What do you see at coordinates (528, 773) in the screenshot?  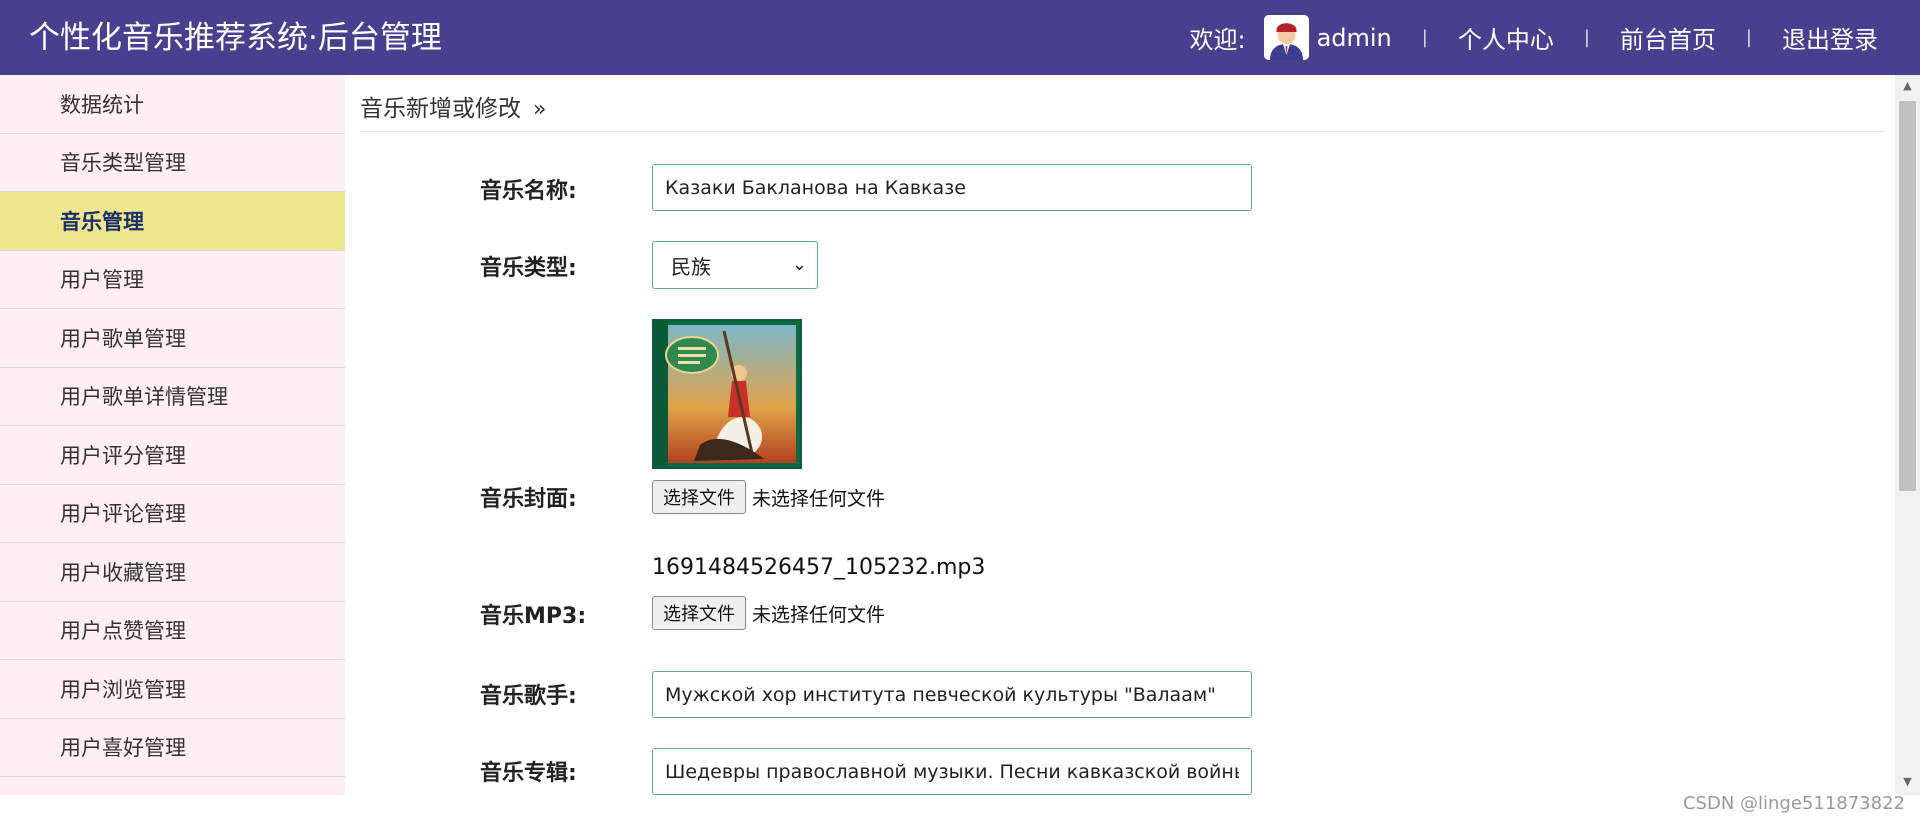 I see `music-album-label: 音乐专辑:` at bounding box center [528, 773].